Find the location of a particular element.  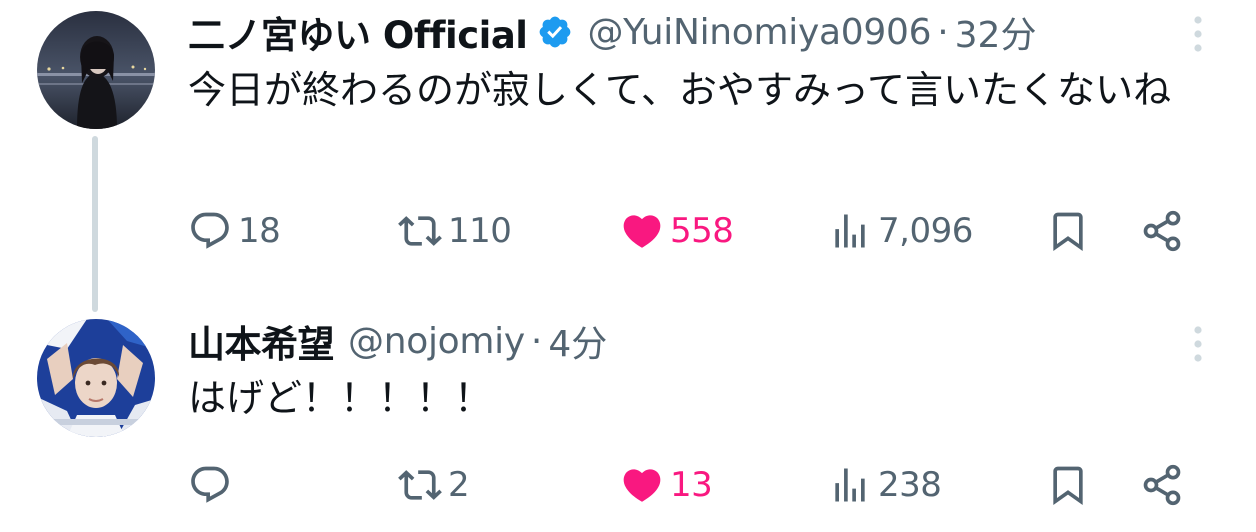

display-name: 山本希望 is located at coordinates (261, 341).